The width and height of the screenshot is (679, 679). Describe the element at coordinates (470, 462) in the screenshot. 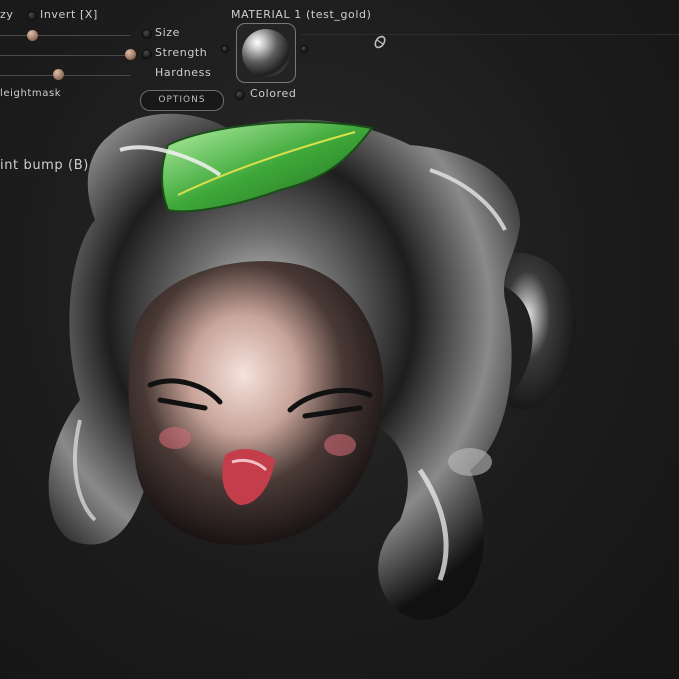

I see `hair-tie` at that location.